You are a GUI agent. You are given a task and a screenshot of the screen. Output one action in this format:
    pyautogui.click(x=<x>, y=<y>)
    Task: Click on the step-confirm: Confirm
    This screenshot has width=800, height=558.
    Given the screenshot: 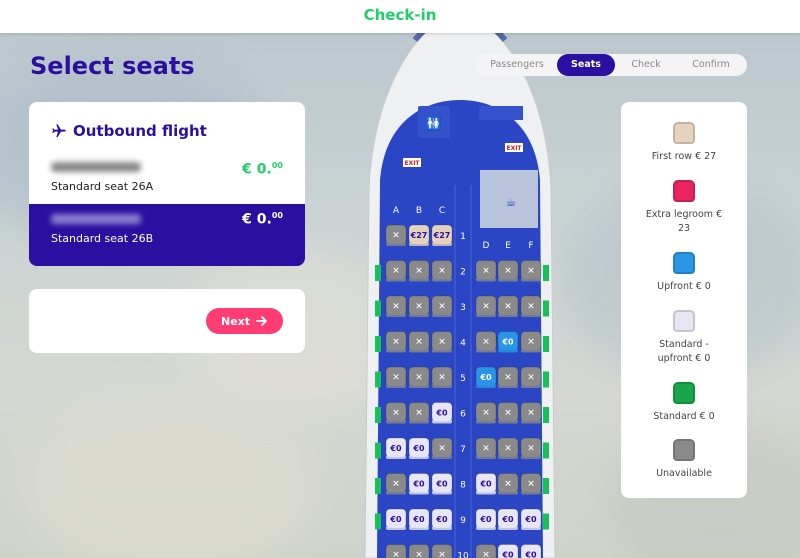 What is the action you would take?
    pyautogui.click(x=711, y=65)
    